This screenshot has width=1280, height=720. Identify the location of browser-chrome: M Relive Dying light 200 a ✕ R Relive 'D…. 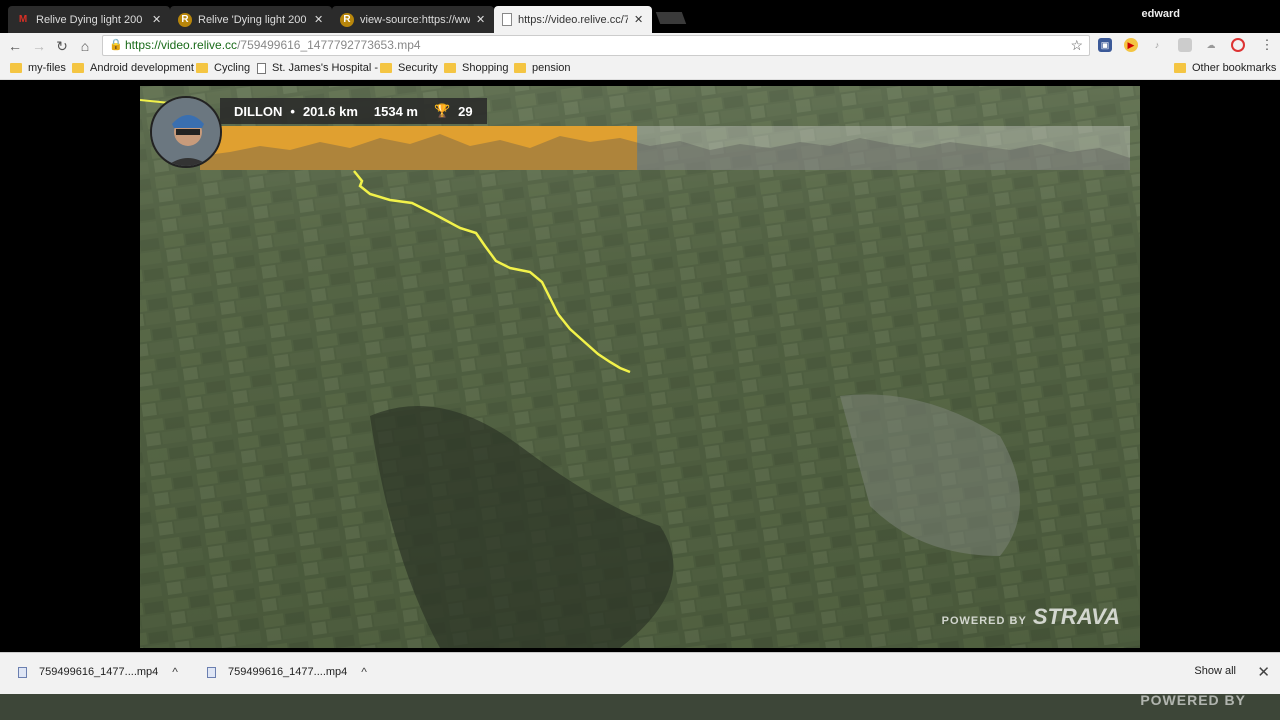
(640, 40).